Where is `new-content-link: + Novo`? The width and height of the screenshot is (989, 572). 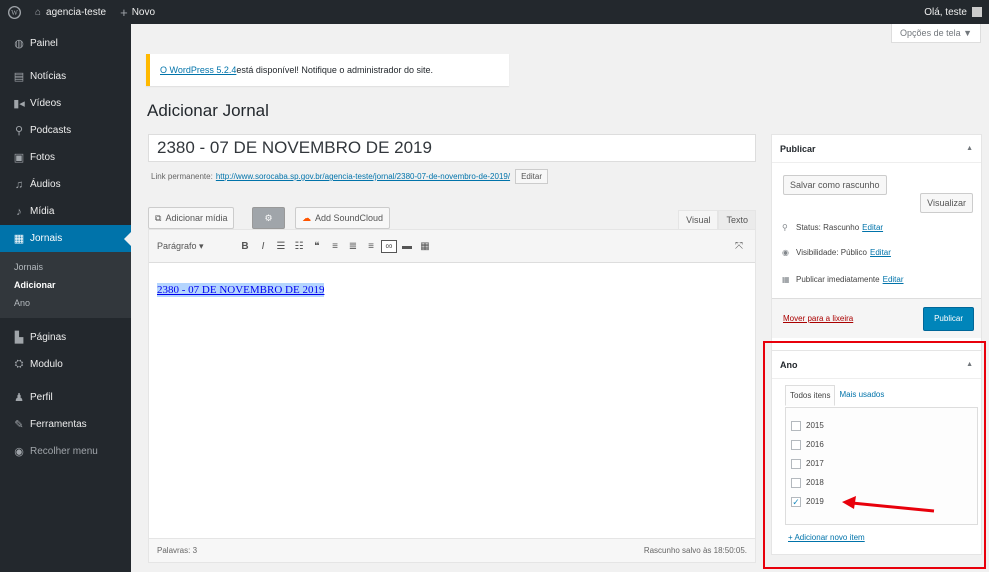
new-content-link: + Novo is located at coordinates (137, 12).